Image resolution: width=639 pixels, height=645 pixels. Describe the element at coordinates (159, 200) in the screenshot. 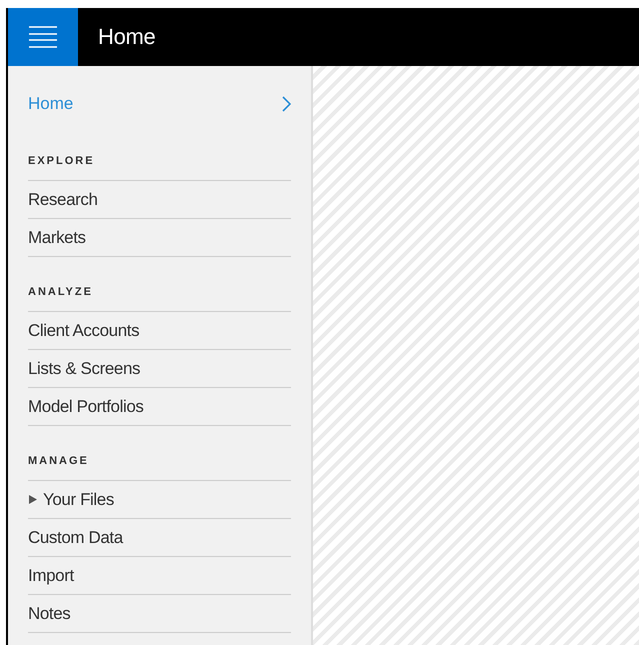

I see `sidebar-item: Research` at that location.